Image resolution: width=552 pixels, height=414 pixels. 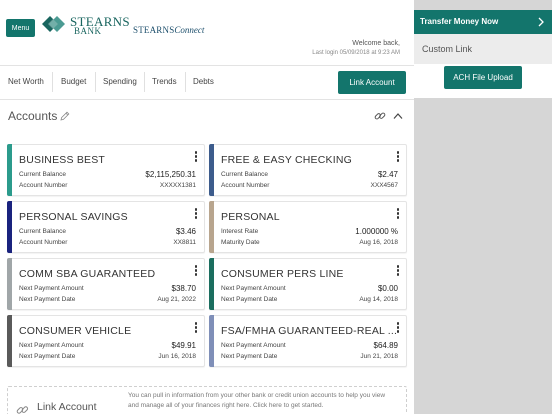 What do you see at coordinates (88, 31) in the screenshot?
I see `logo-text-bank: BANK` at bounding box center [88, 31].